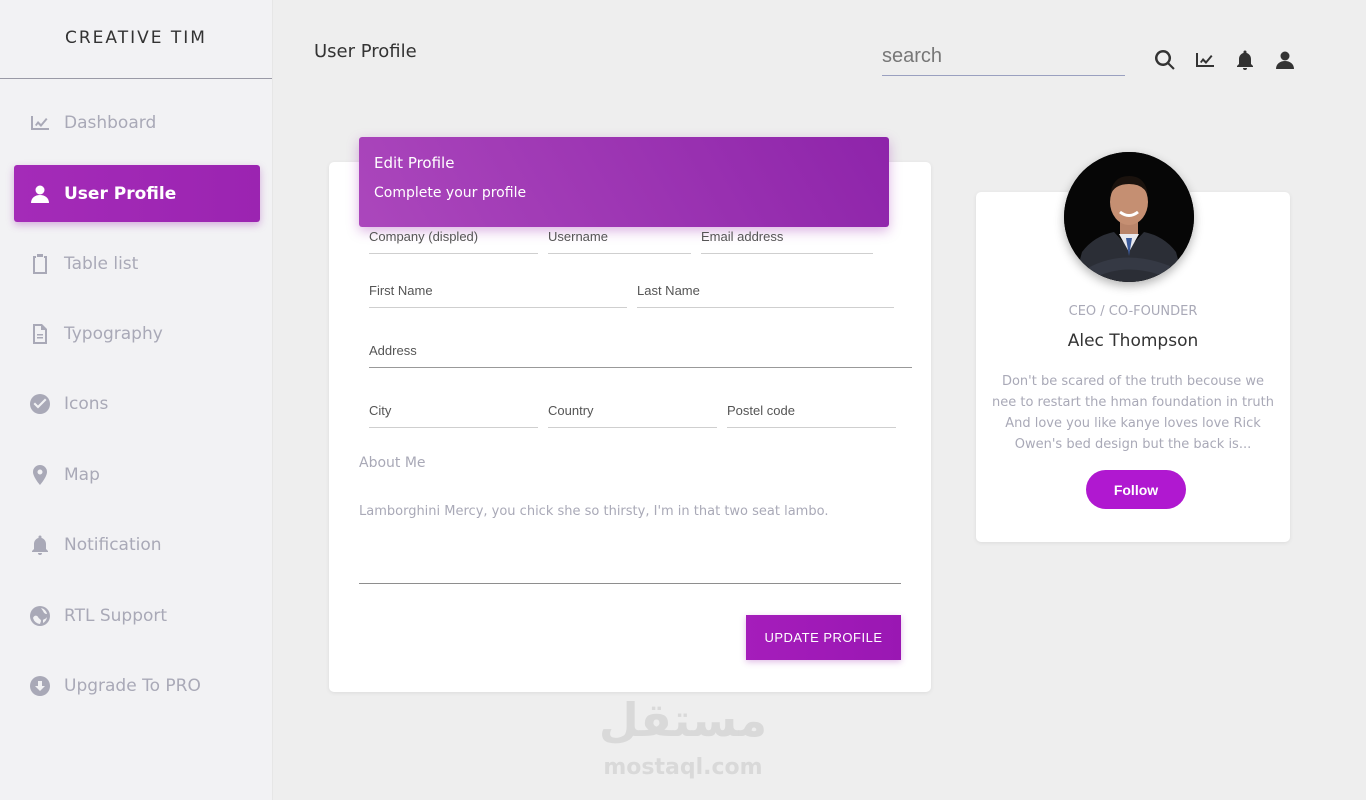  Describe the element at coordinates (136, 39) in the screenshot. I see `brand-logo: CREATIVE TIM` at that location.